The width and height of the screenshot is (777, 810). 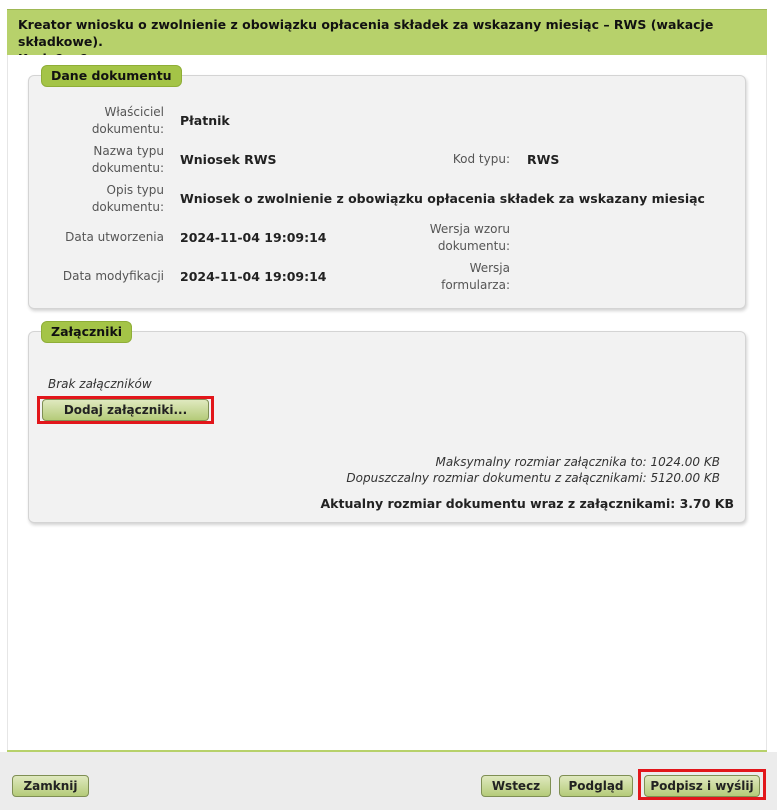 I want to click on owner-value: Płatnik, so click(x=205, y=120).